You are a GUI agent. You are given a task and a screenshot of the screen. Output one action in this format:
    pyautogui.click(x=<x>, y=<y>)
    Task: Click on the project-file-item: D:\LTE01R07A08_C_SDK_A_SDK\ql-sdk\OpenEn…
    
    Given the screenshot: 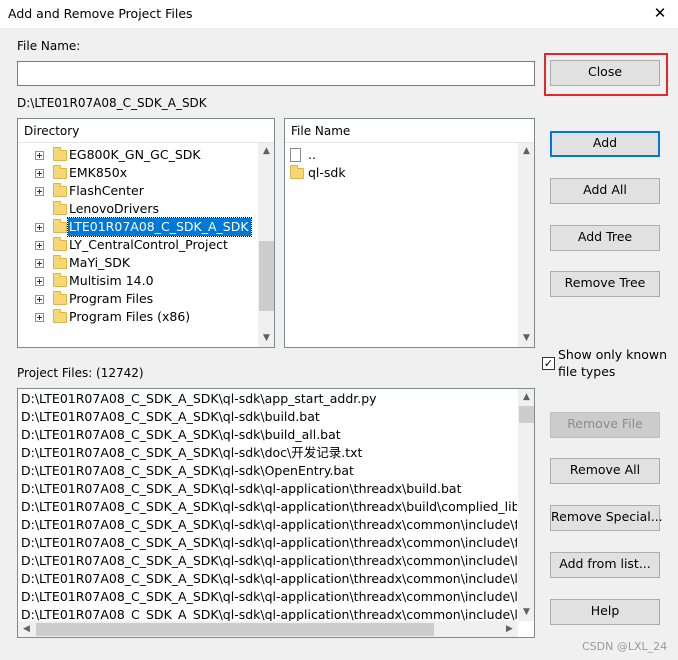 What is the action you would take?
    pyautogui.click(x=269, y=471)
    